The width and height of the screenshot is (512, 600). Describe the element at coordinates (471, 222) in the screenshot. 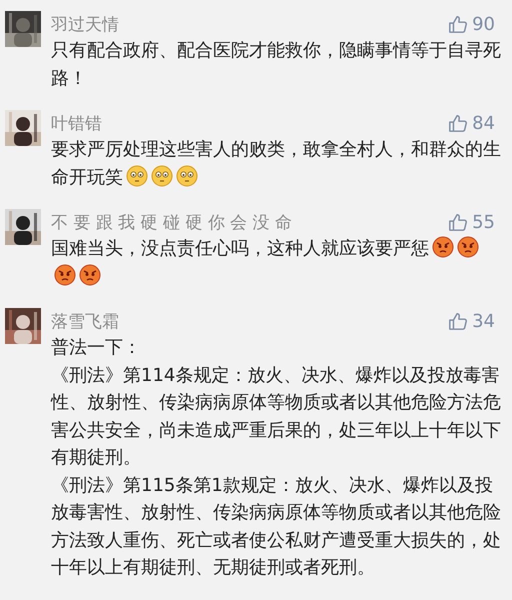

I see `like-button: 55` at that location.